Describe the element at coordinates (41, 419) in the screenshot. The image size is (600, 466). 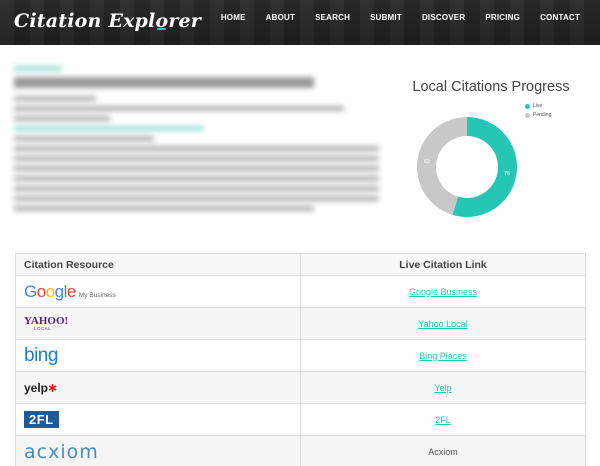
I see `2fl-logo: 2FL` at that location.